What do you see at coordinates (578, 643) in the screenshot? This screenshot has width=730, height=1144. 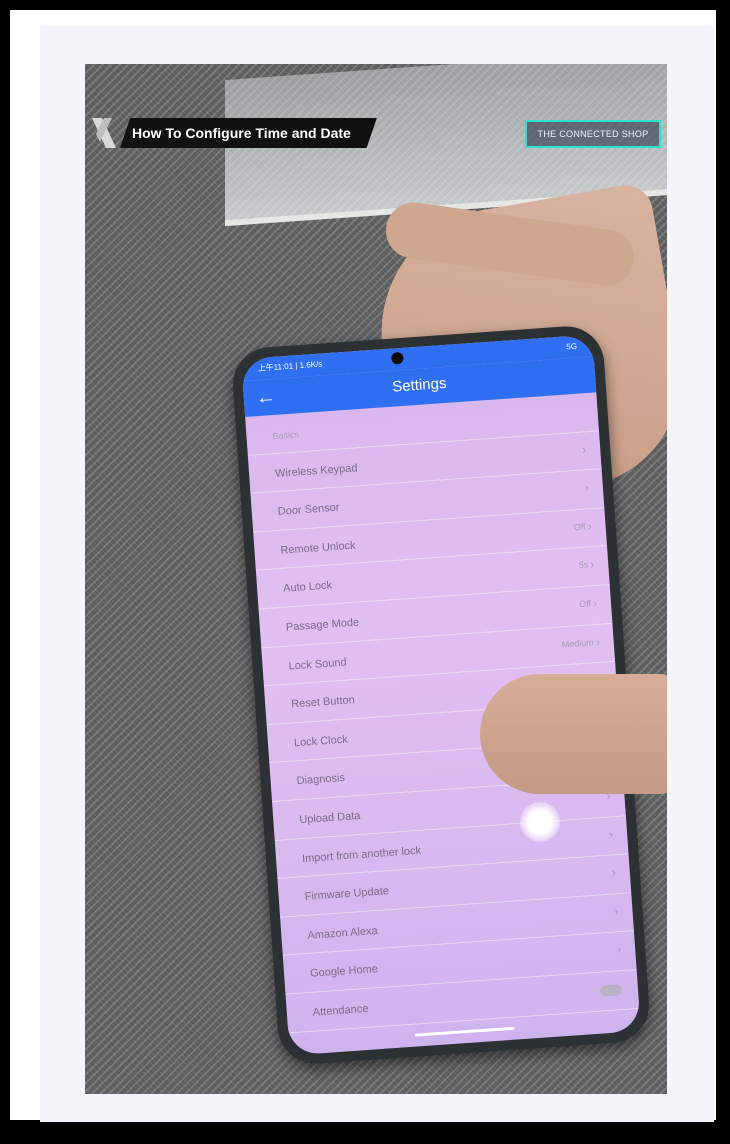 I see `settings-row-value: Medium` at bounding box center [578, 643].